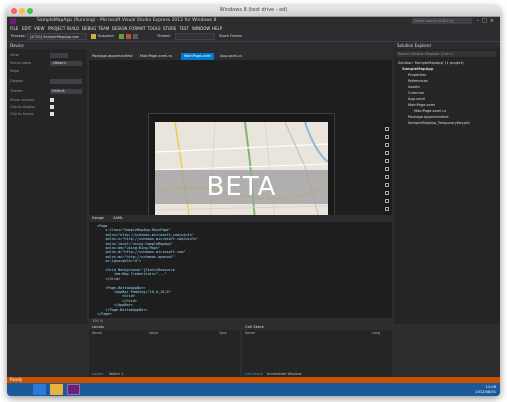 This screenshot has height=402, width=507. I want to click on screenshot-icon, so click(387, 201).